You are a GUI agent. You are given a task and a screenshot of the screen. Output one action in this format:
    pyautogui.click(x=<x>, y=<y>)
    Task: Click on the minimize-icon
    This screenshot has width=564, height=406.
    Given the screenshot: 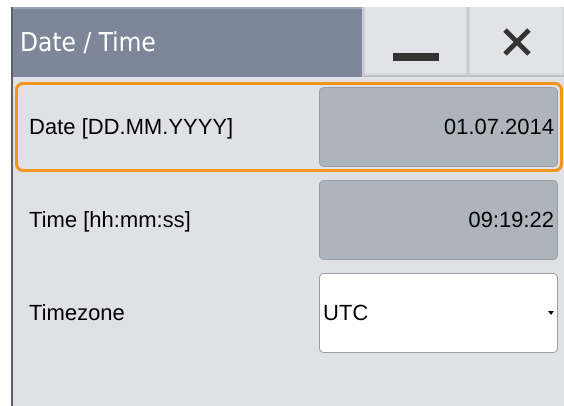 What is the action you would take?
    pyautogui.click(x=415, y=57)
    